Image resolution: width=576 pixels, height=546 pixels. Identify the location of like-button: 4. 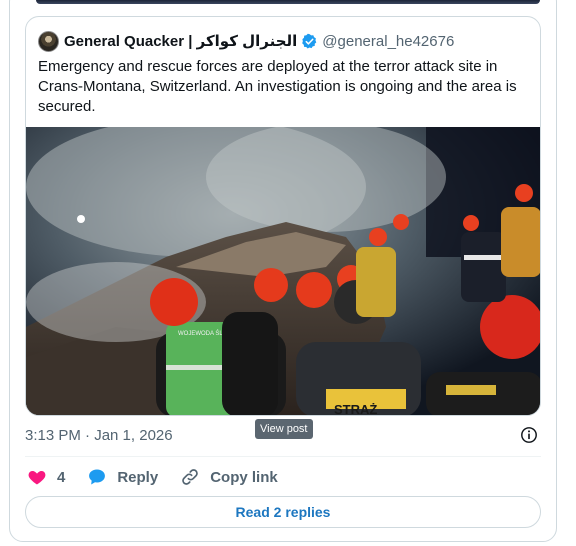
(46, 477).